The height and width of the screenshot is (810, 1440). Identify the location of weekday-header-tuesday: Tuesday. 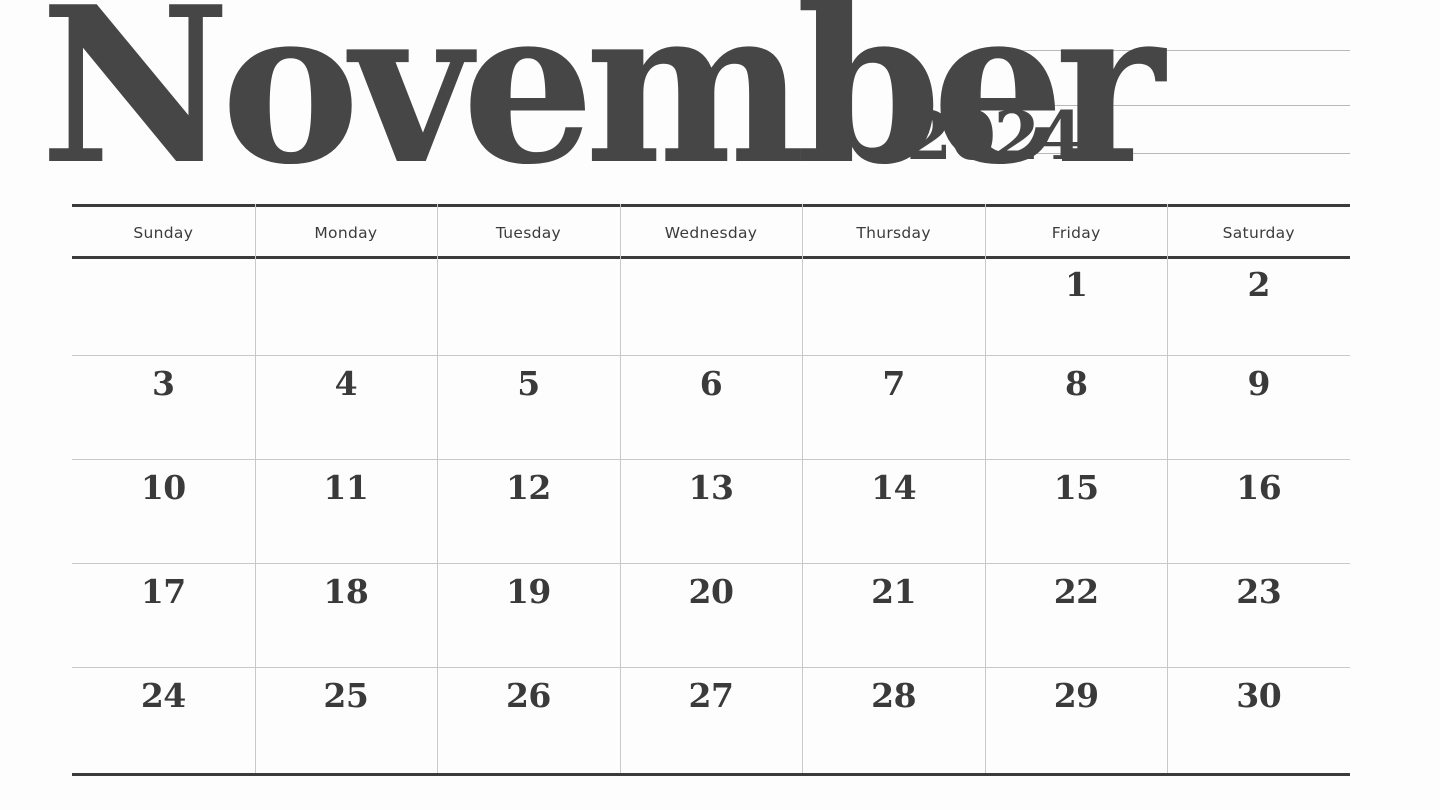
(528, 233).